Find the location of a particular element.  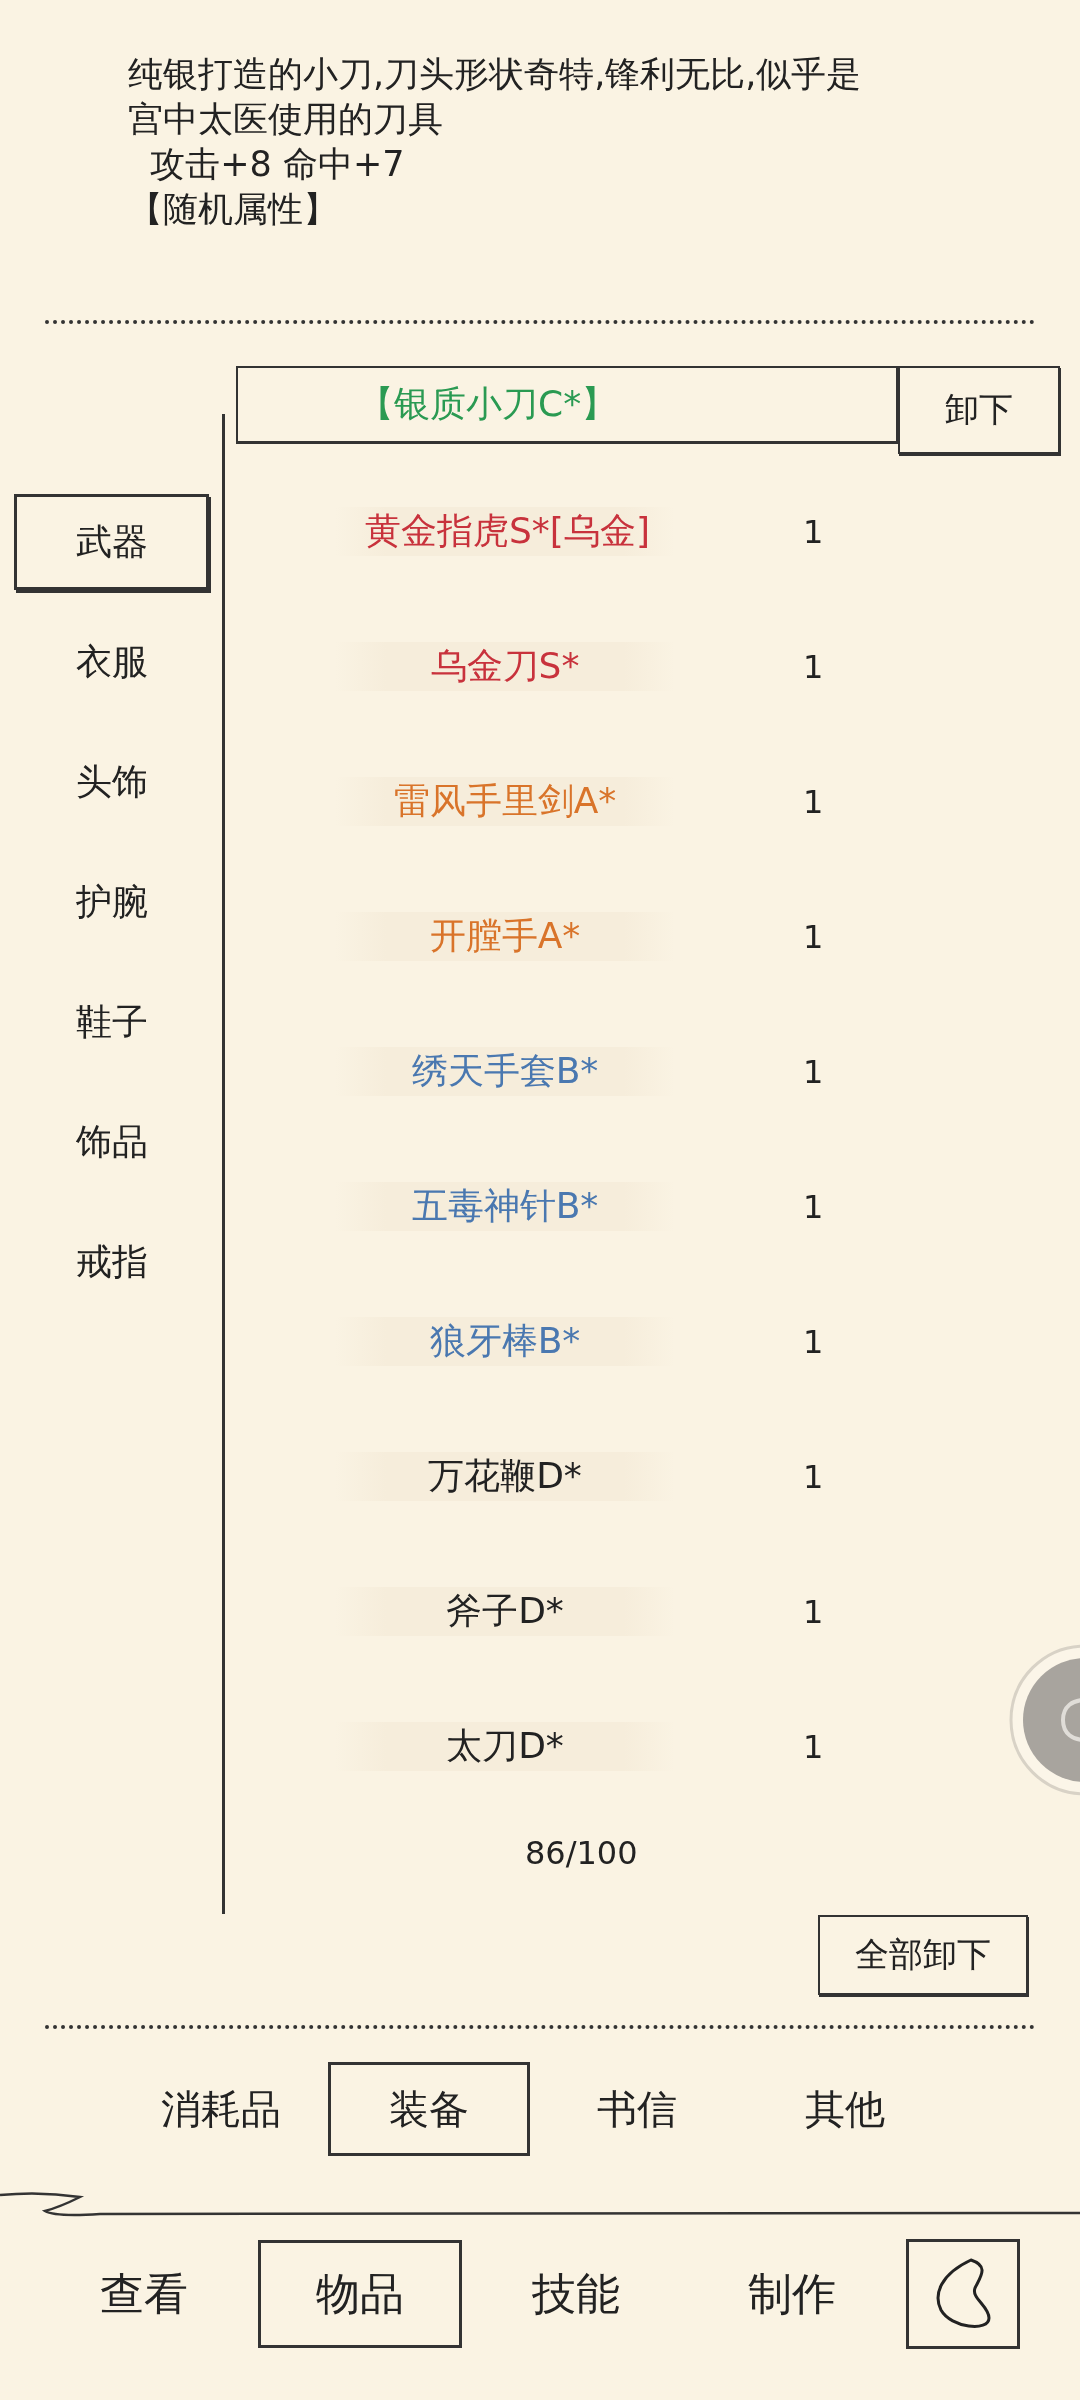

bag-tab: 消耗品 is located at coordinates (221, 2109).